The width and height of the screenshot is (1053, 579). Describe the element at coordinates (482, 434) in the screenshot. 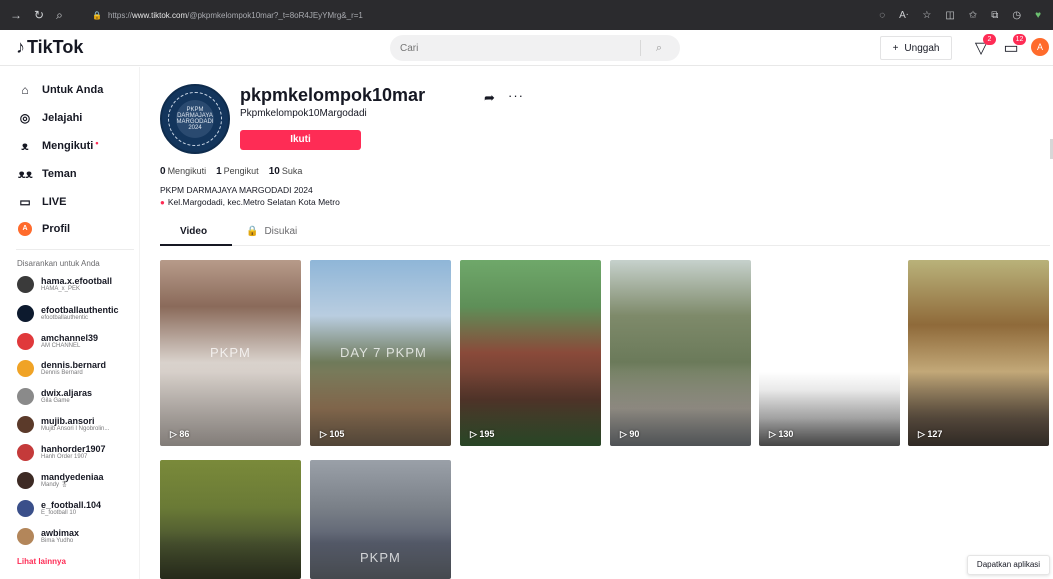

I see `view-count: ▷ 195` at that location.